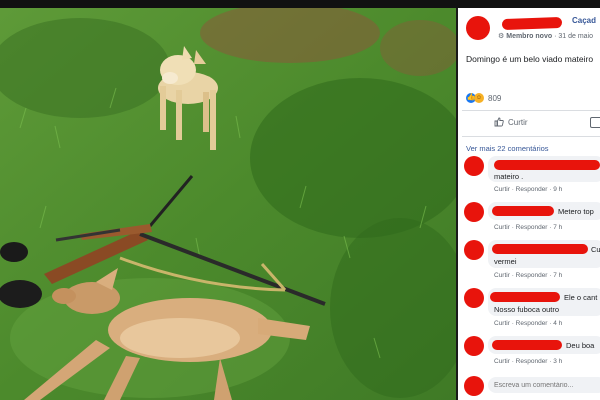 This screenshot has width=600, height=400. I want to click on group-name-link: Caçad, so click(584, 20).